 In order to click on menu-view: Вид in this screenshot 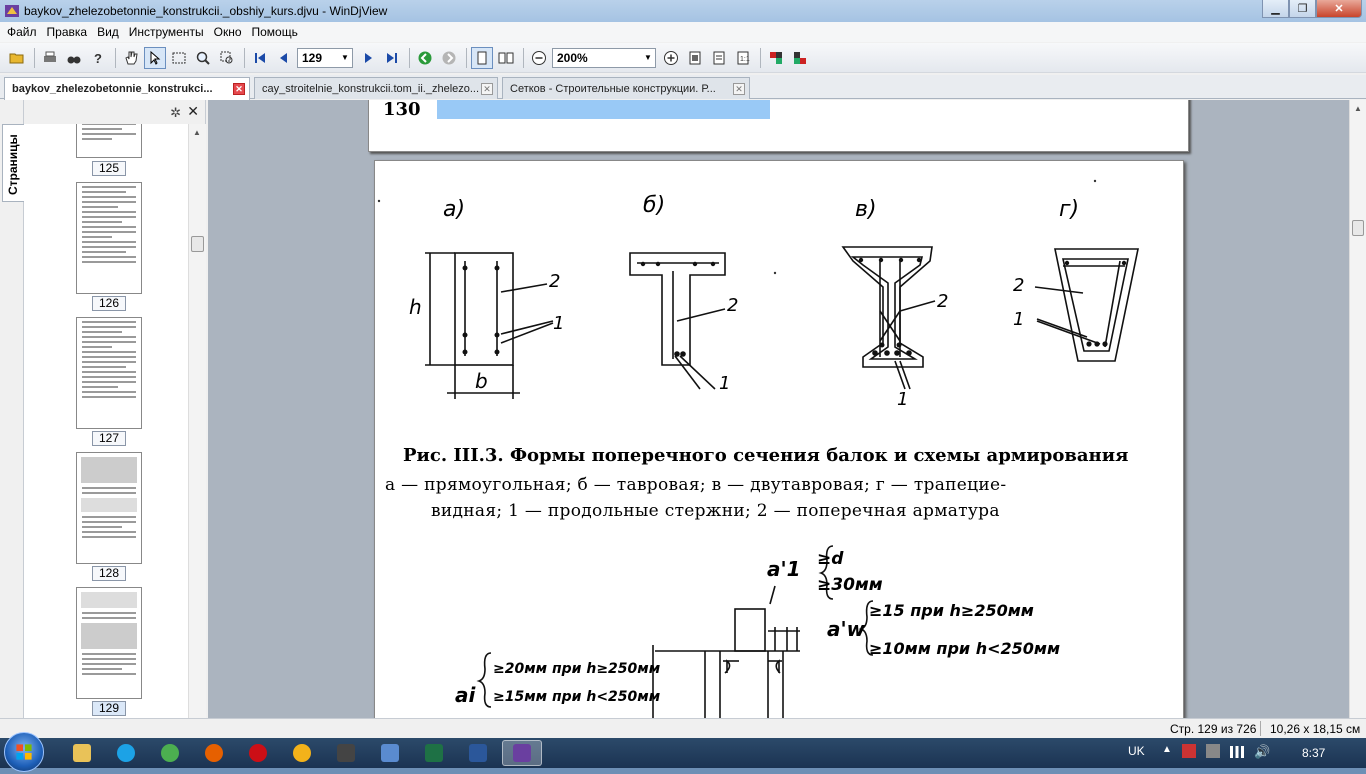, I will do `click(108, 32)`.